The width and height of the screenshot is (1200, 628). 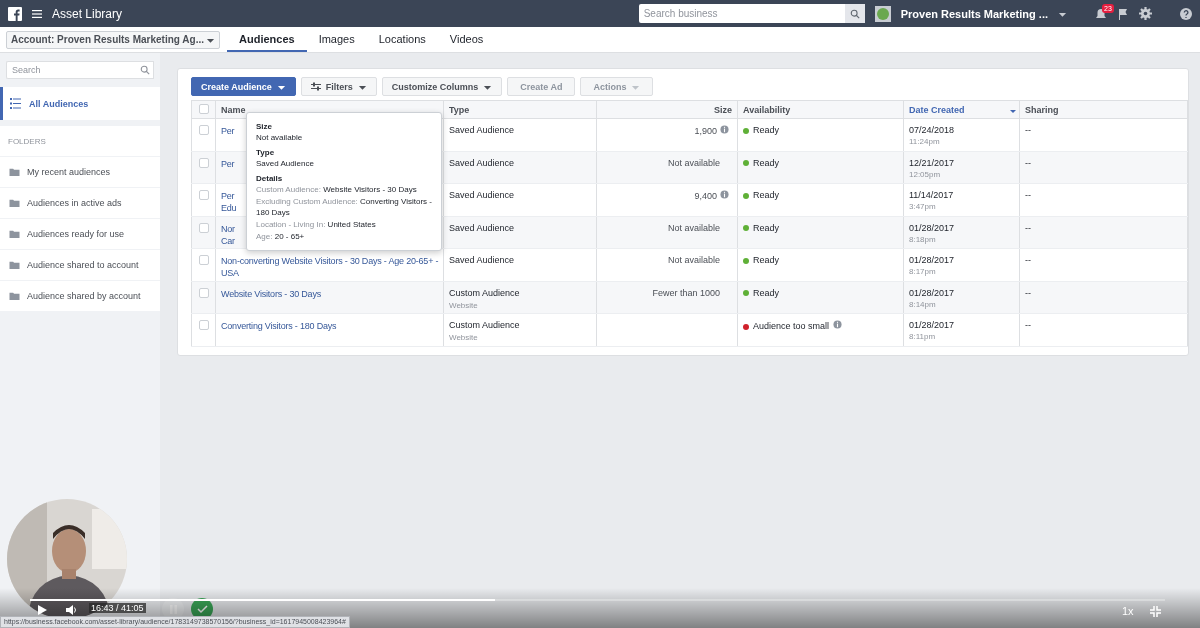 I want to click on table-cell-text: 8:18pm, so click(x=923, y=239).